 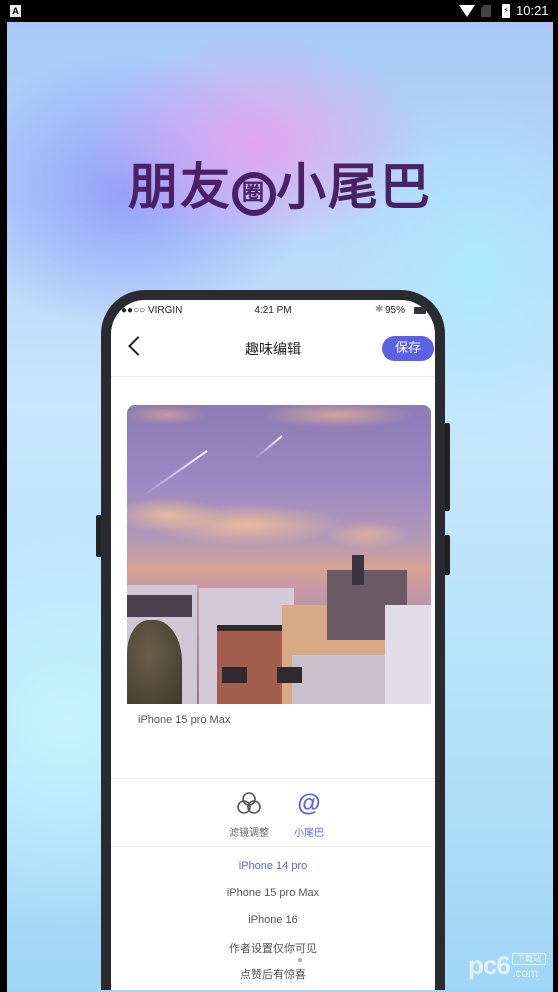 What do you see at coordinates (420, 310) in the screenshot?
I see `battery-icon` at bounding box center [420, 310].